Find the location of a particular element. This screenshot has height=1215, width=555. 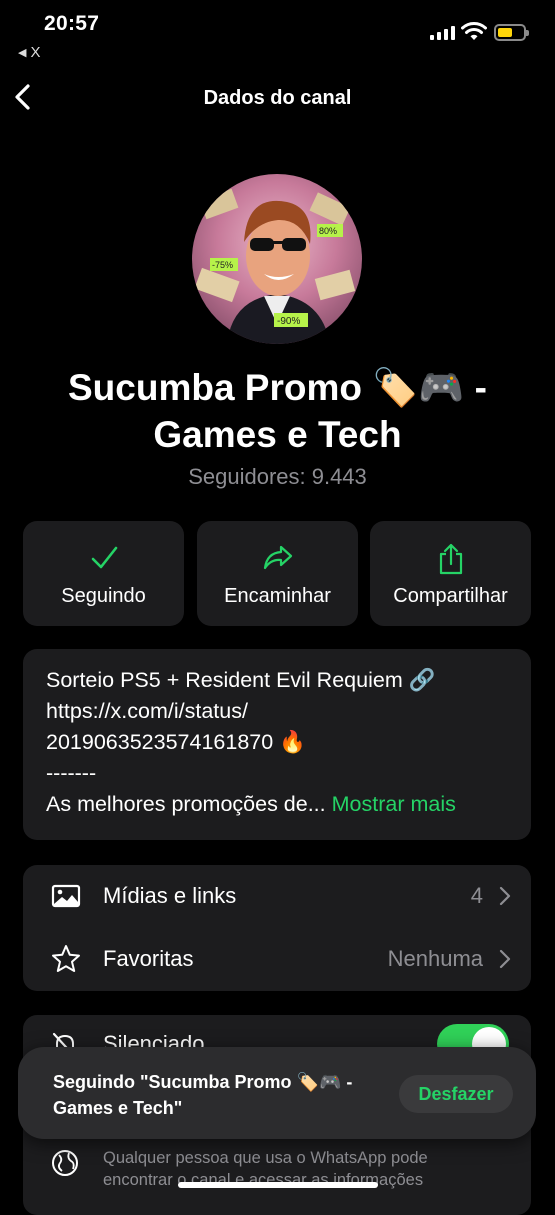

share-button: Compartilhar is located at coordinates (450, 573).